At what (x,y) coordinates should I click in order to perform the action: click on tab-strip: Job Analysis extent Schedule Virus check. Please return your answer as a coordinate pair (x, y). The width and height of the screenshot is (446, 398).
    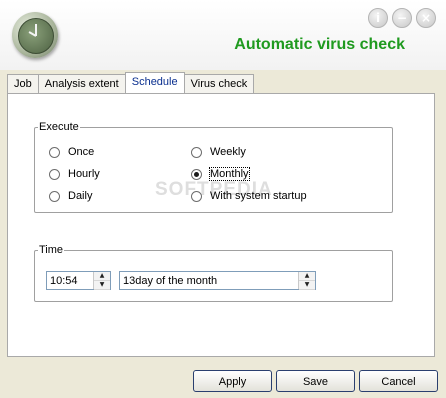
    Looking at the image, I should click on (131, 82).